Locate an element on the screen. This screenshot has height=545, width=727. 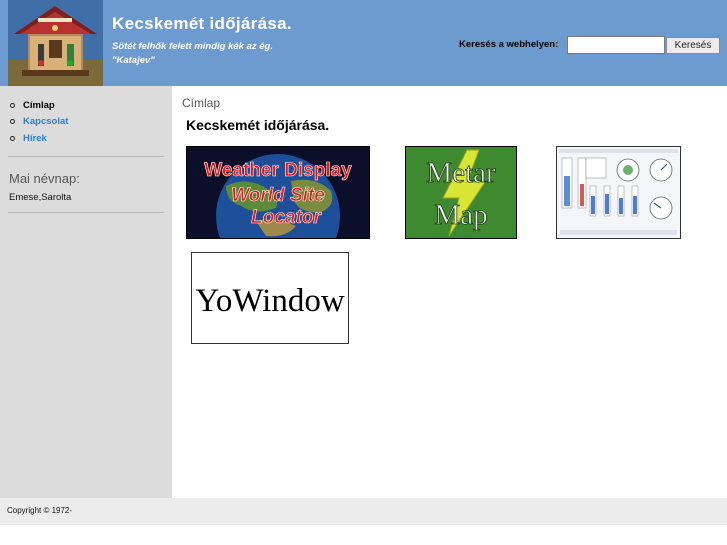
slogan-quote-author: "Katajev" is located at coordinates (133, 60).